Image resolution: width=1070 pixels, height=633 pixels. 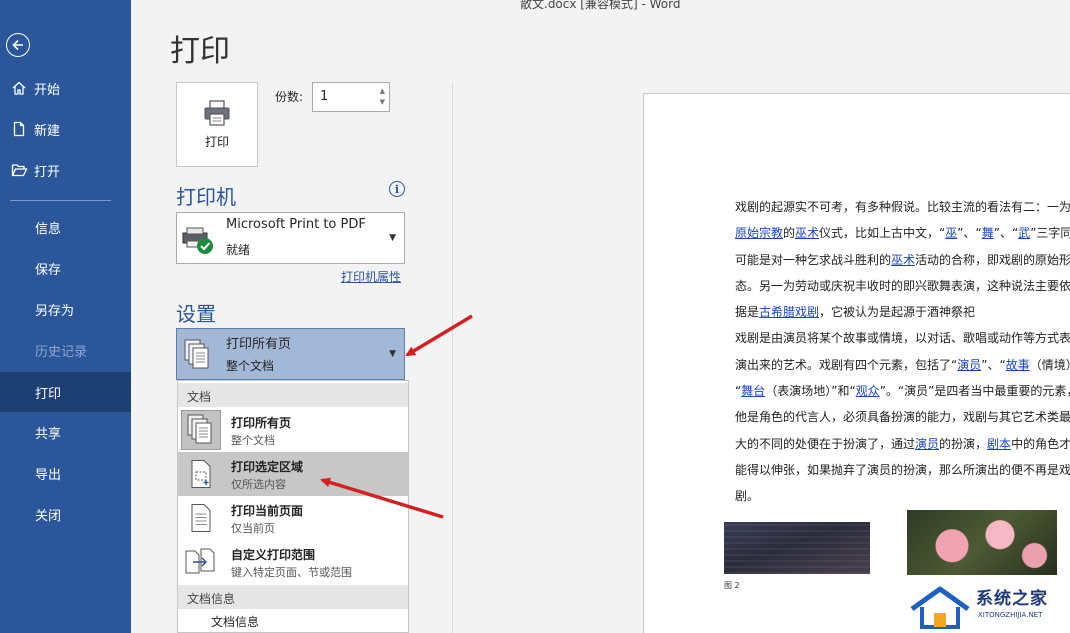 What do you see at coordinates (48, 270) in the screenshot?
I see `nav-save-label: 保存` at bounding box center [48, 270].